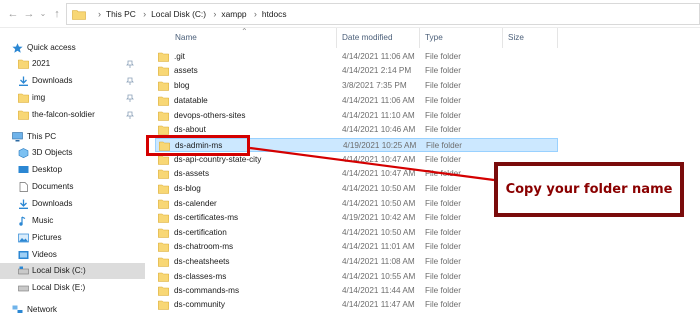  Describe the element at coordinates (23, 255) in the screenshot. I see `film-icon` at that location.